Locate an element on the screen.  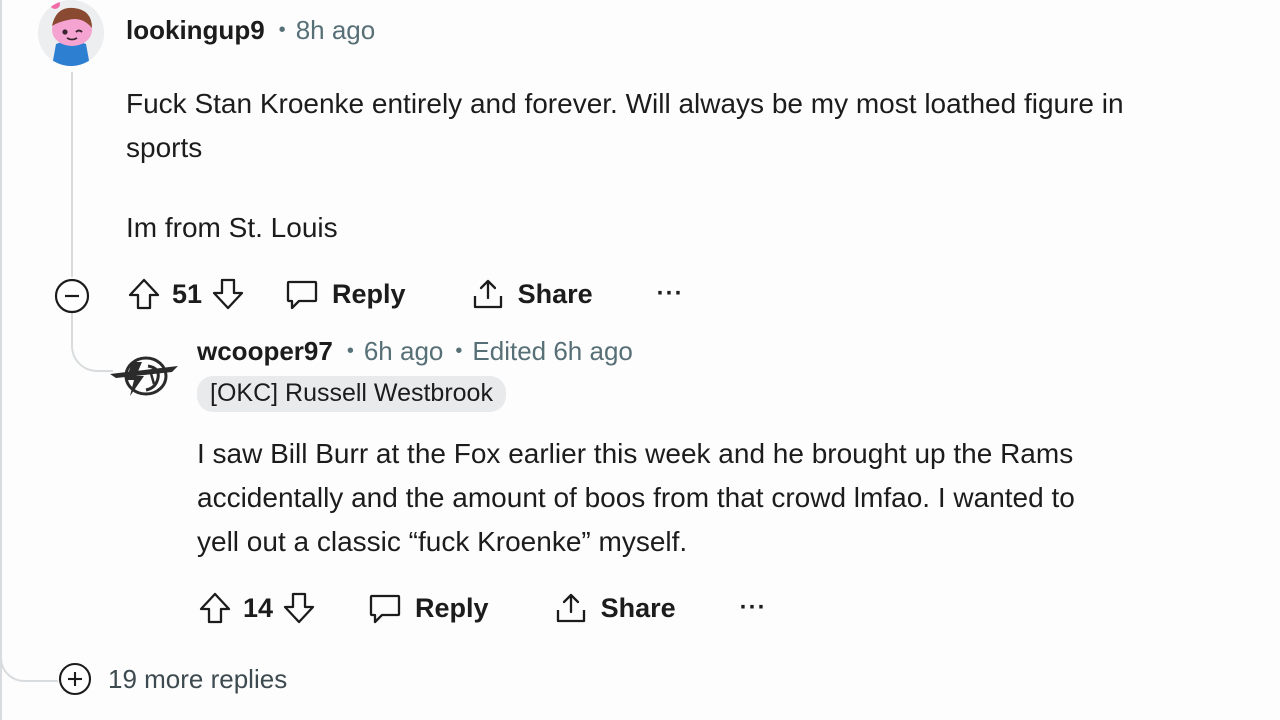
team-logo-avatar is located at coordinates (144, 376).